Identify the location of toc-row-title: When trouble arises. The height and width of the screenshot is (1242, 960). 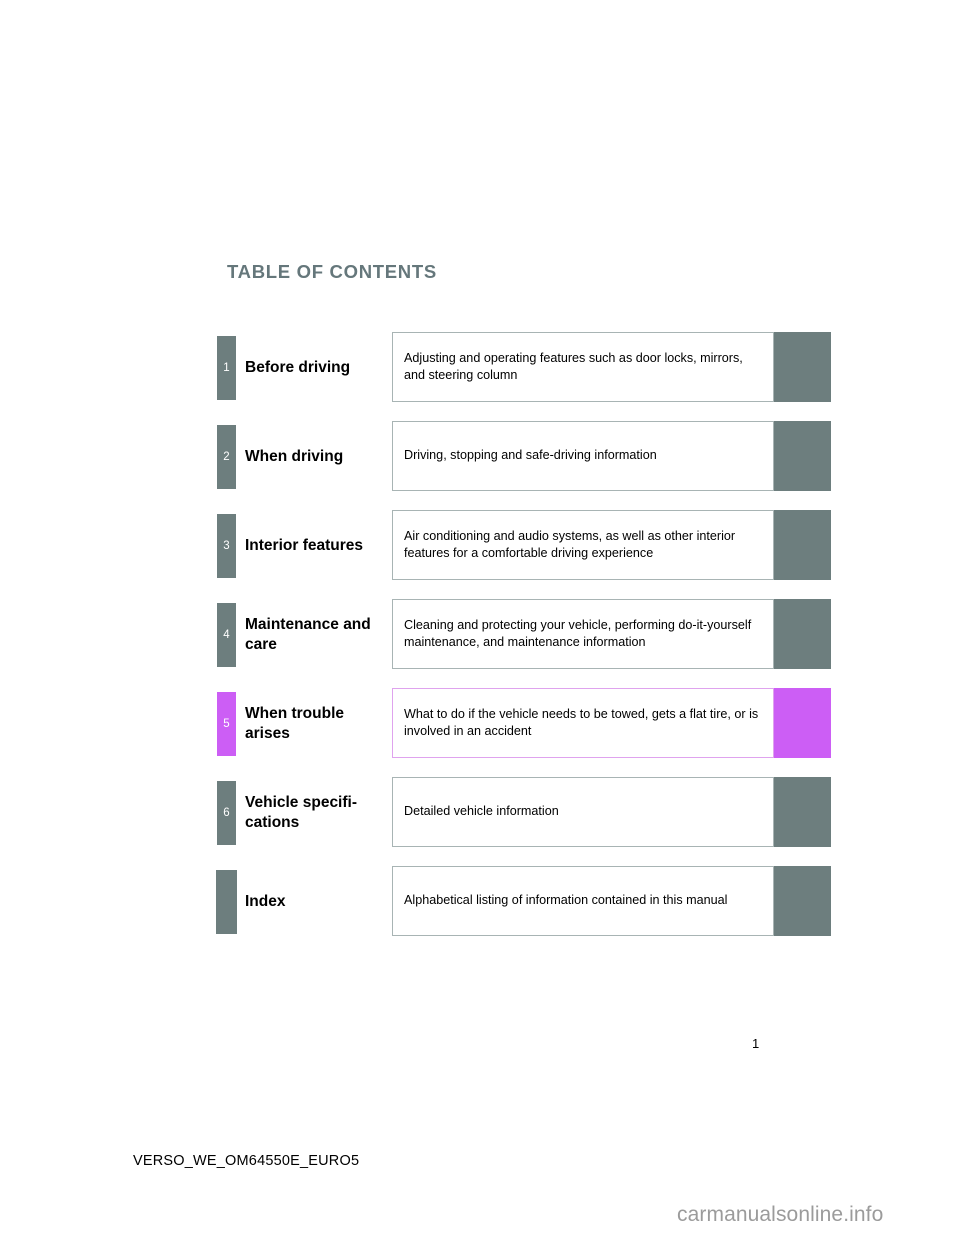
(295, 723).